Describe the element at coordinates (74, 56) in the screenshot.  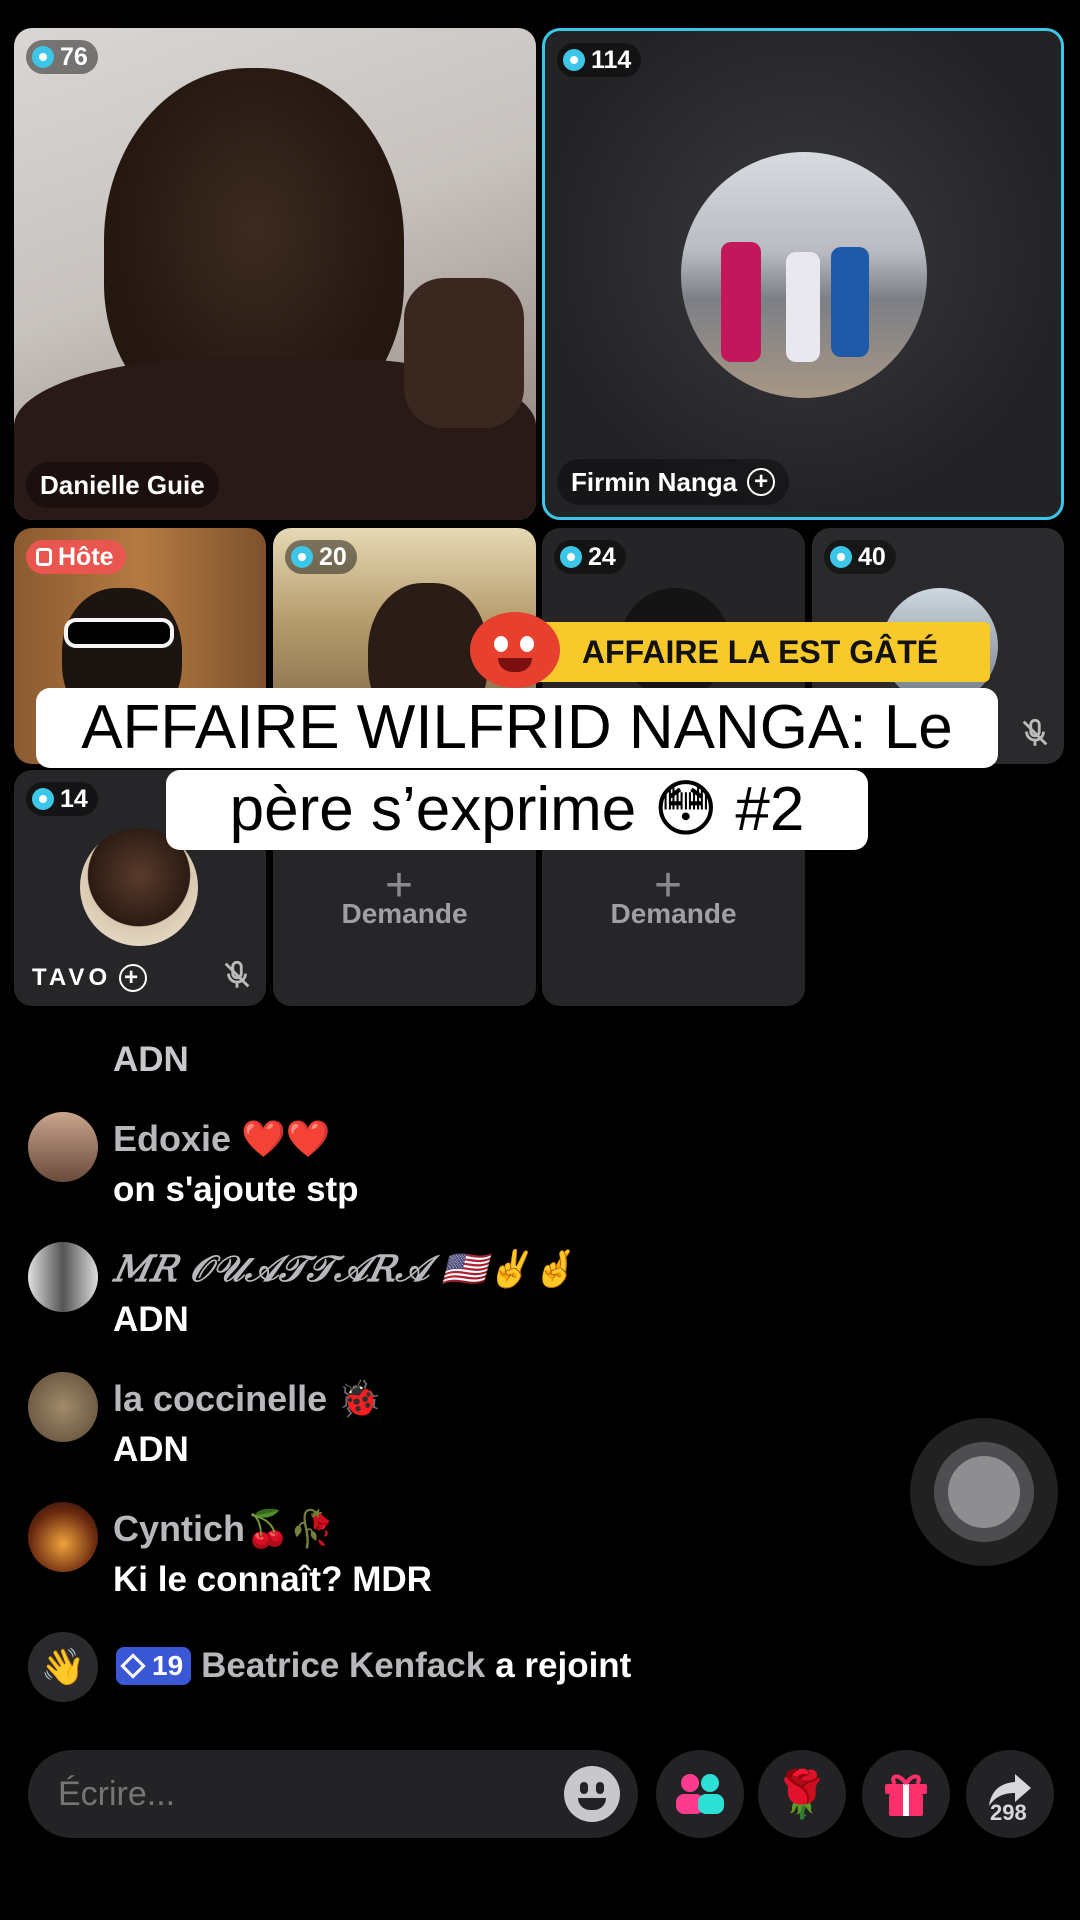
I see `viewer-count: 76` at that location.